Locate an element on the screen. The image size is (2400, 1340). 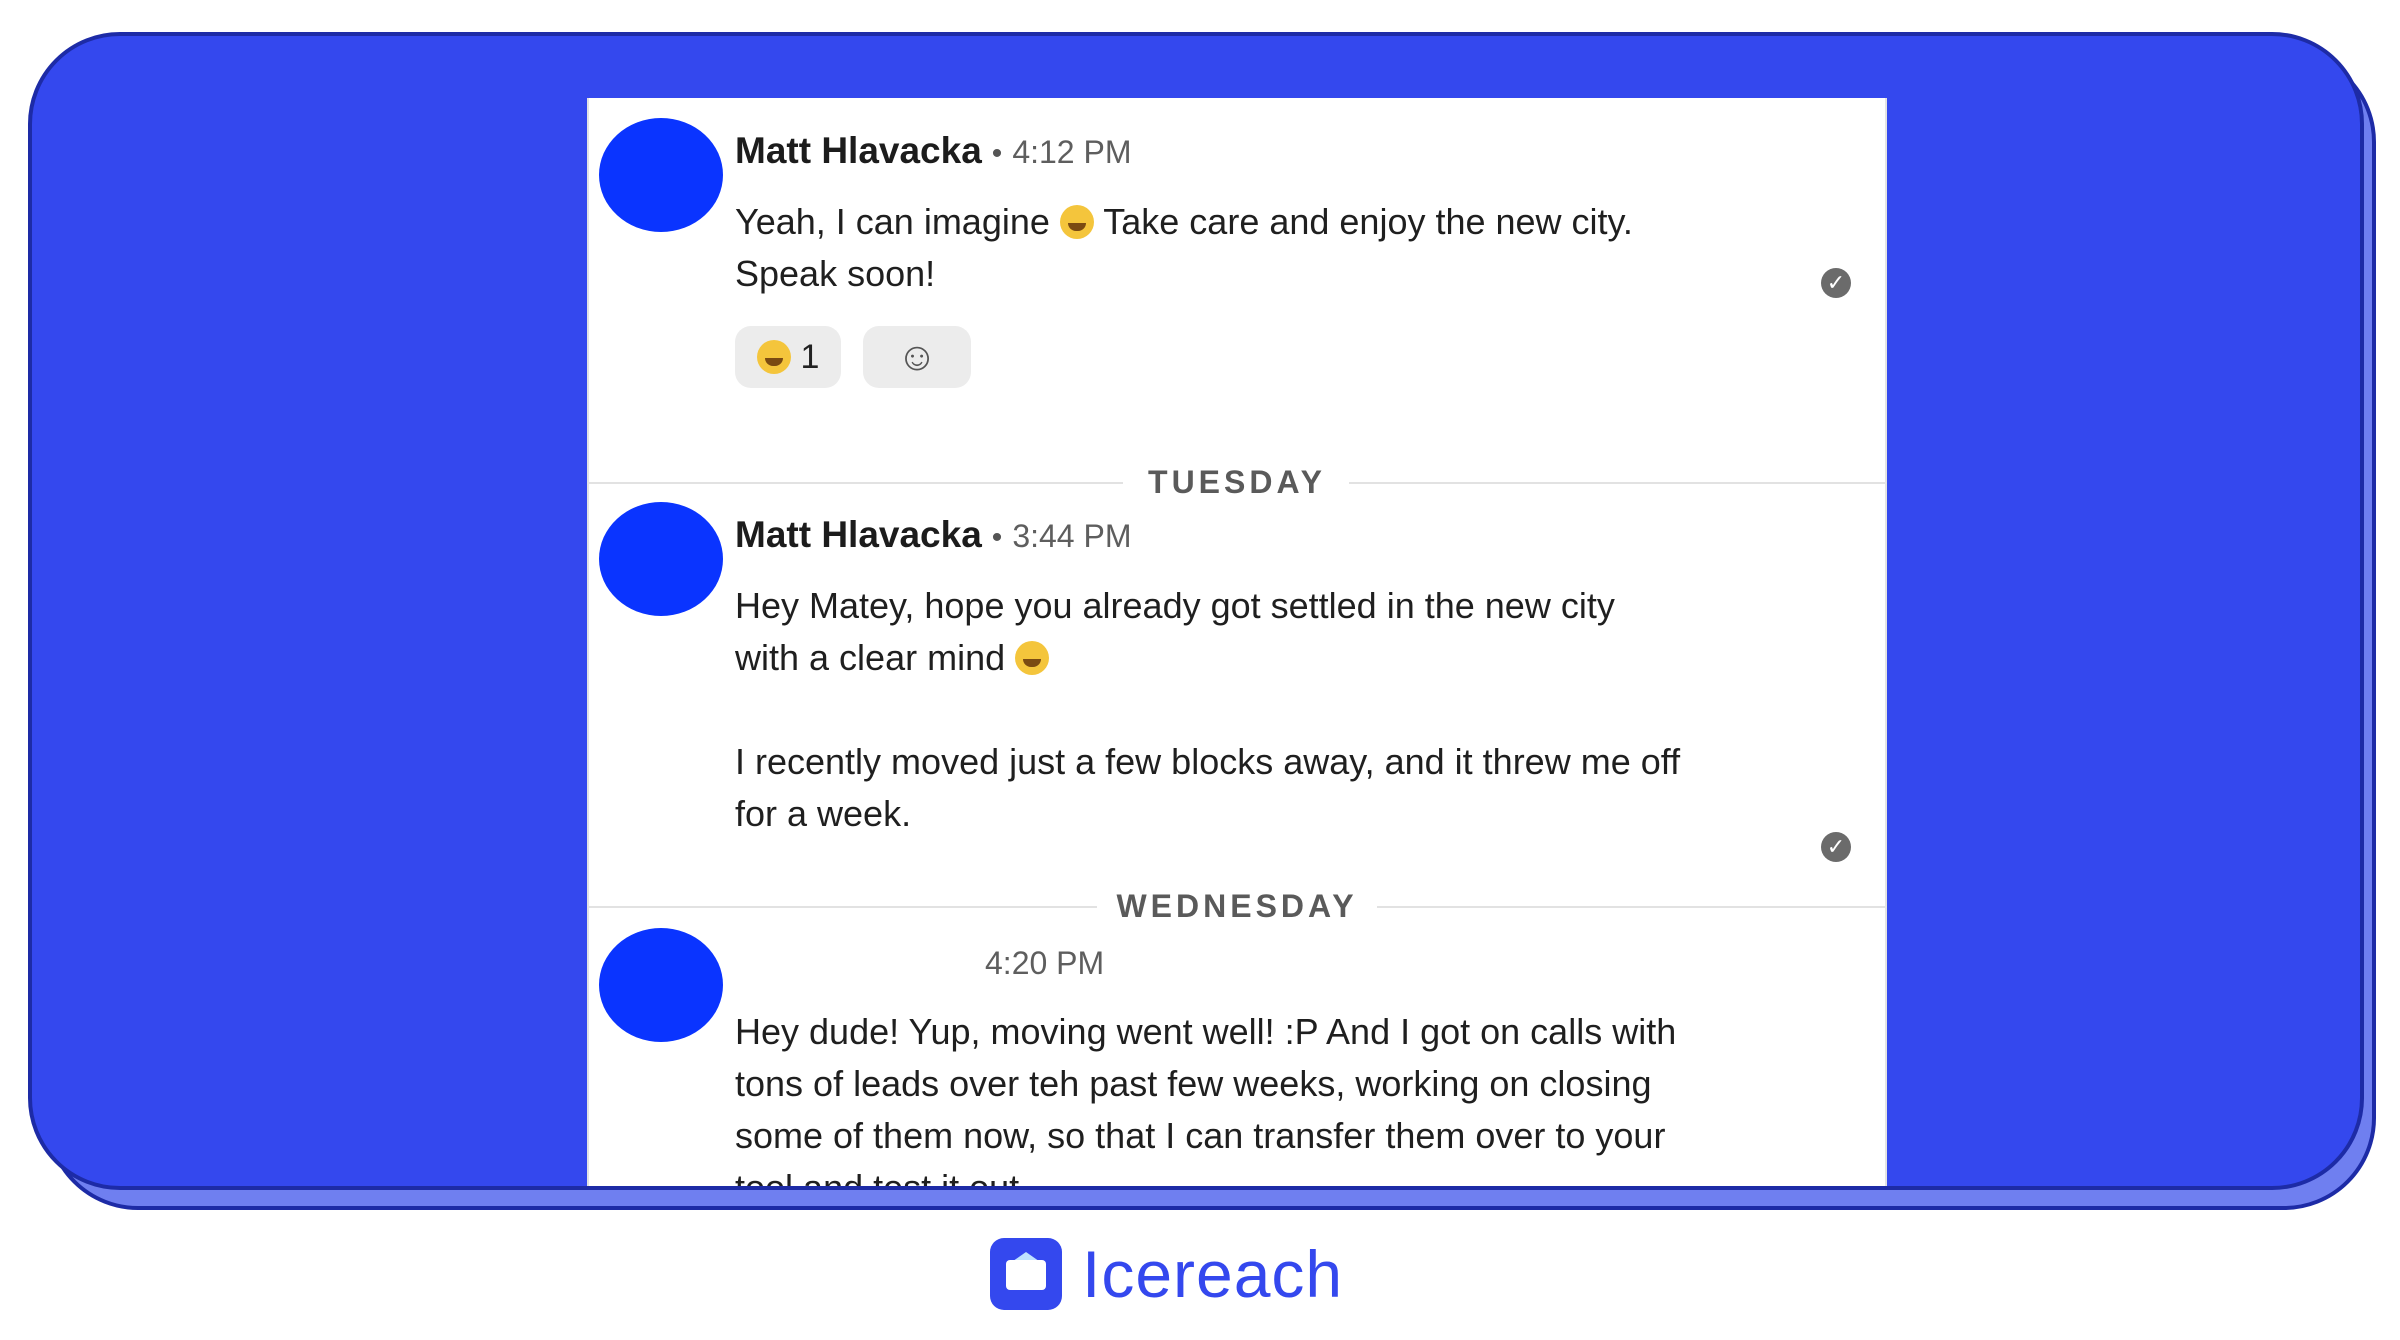
divider-label: TUESDAY is located at coordinates (1237, 482).